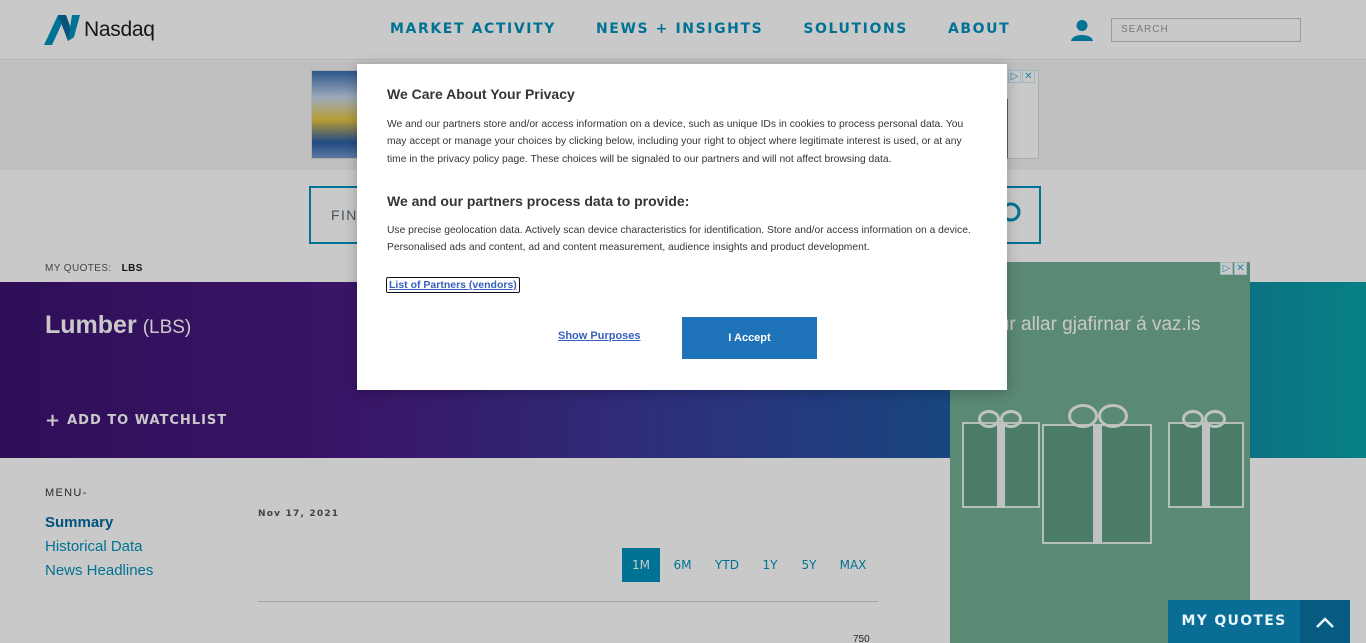 The height and width of the screenshot is (643, 1366). I want to click on my-quotes-bar: MY QUOTES, so click(1259, 621).